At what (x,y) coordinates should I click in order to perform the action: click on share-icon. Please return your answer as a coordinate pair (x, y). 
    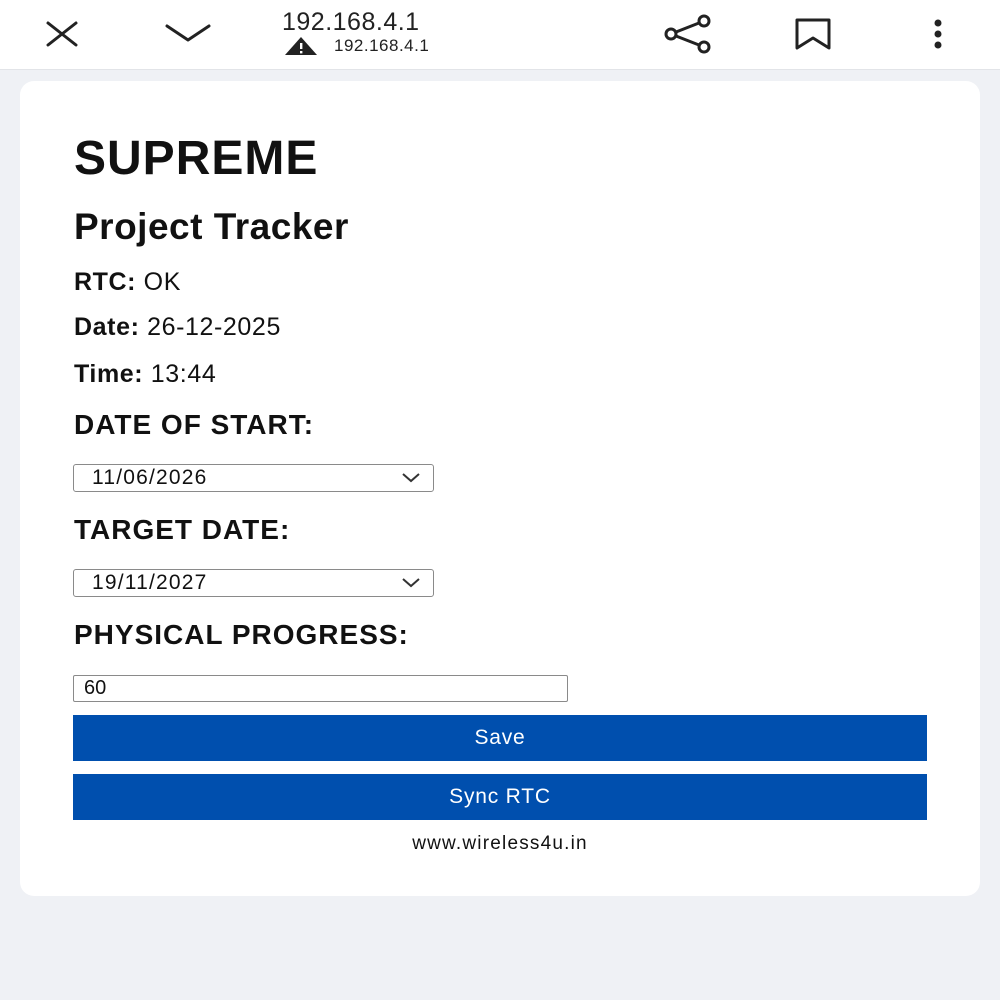
    Looking at the image, I should click on (688, 34).